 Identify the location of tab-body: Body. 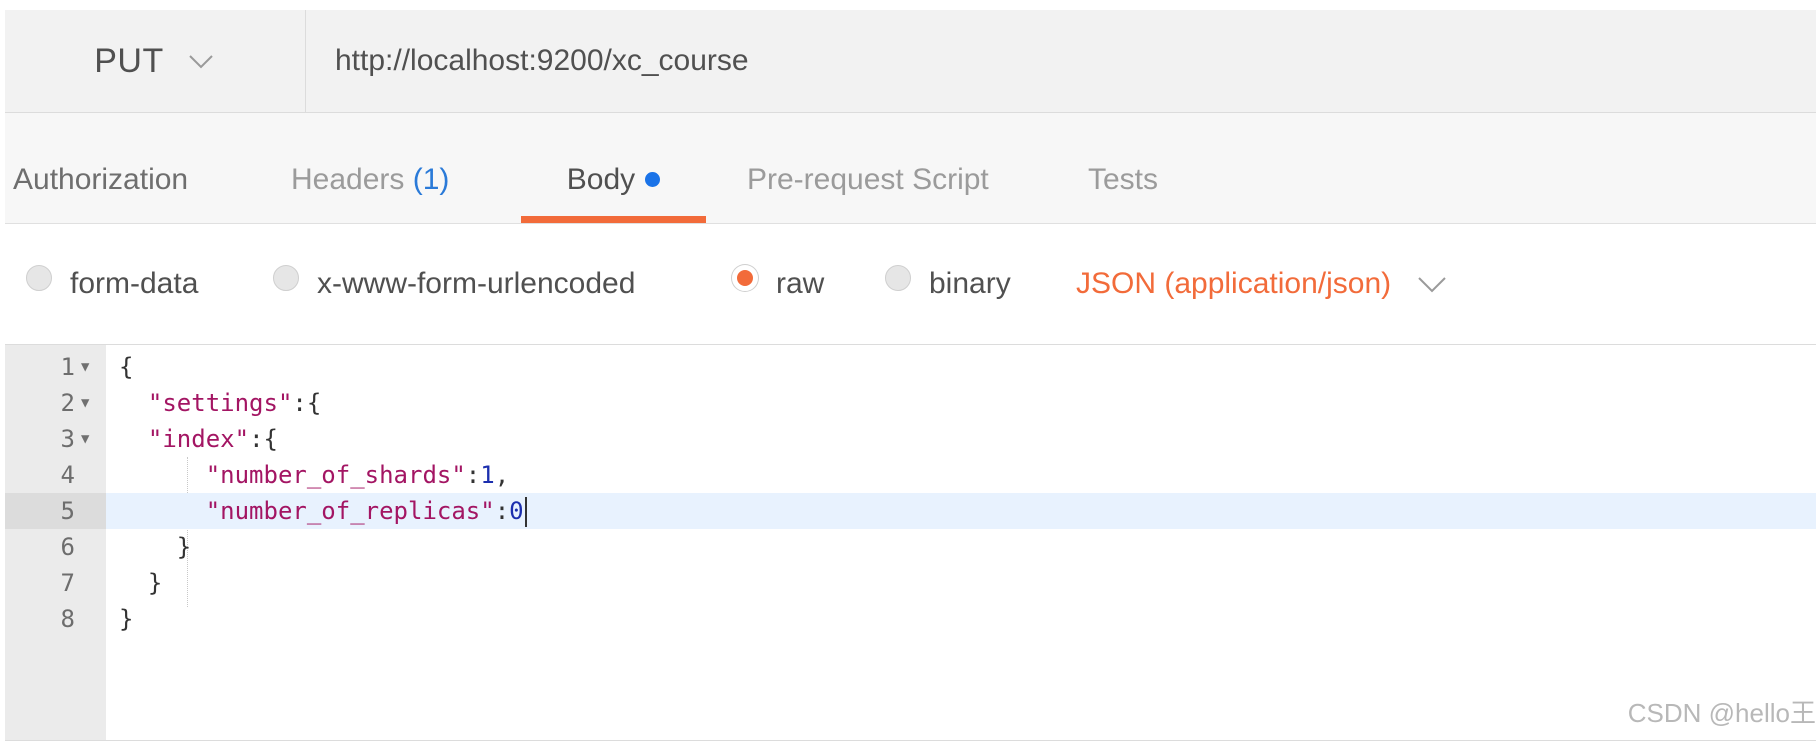
(613, 168).